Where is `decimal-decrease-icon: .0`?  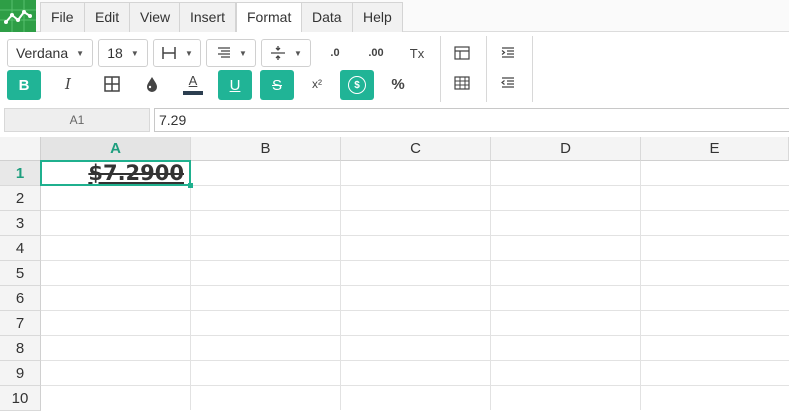
decimal-decrease-icon: .0 is located at coordinates (335, 53).